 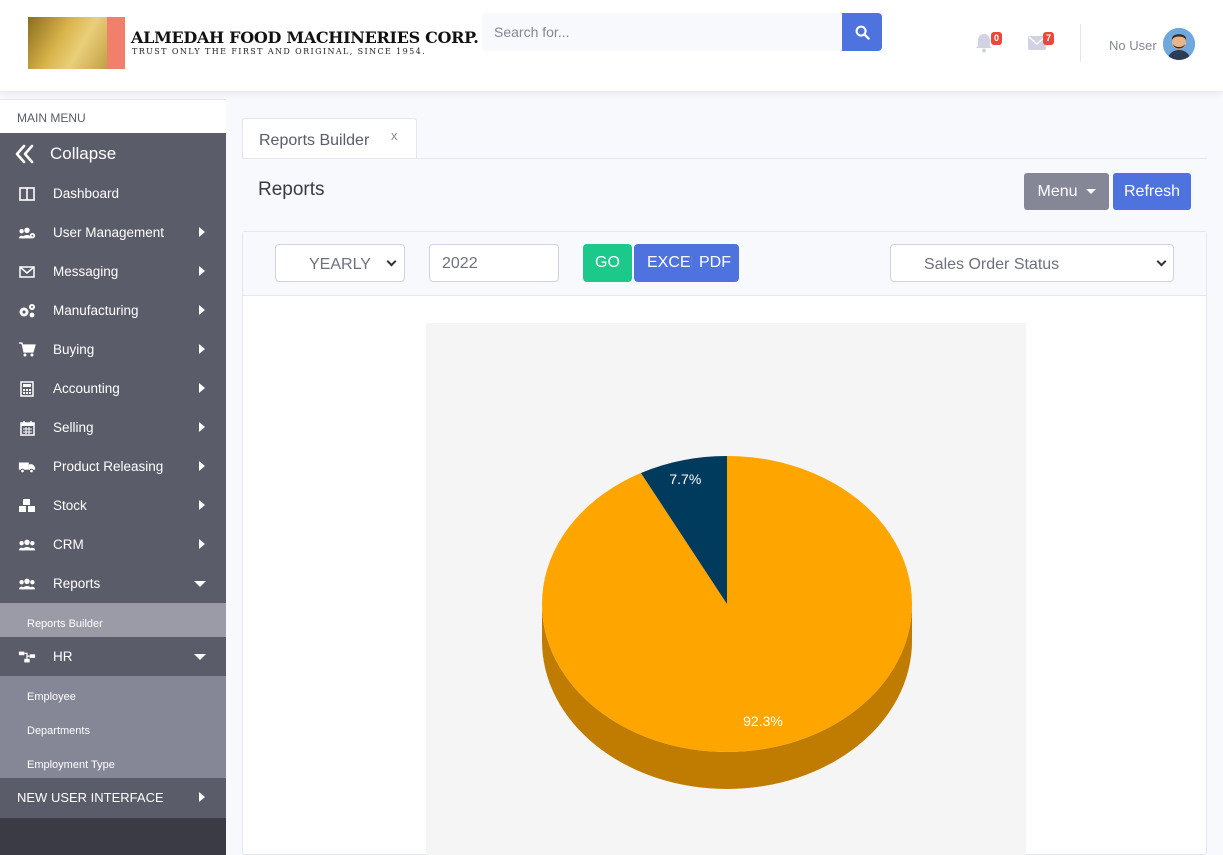 What do you see at coordinates (997, 38) in the screenshot?
I see `alerts-count-badge: 0` at bounding box center [997, 38].